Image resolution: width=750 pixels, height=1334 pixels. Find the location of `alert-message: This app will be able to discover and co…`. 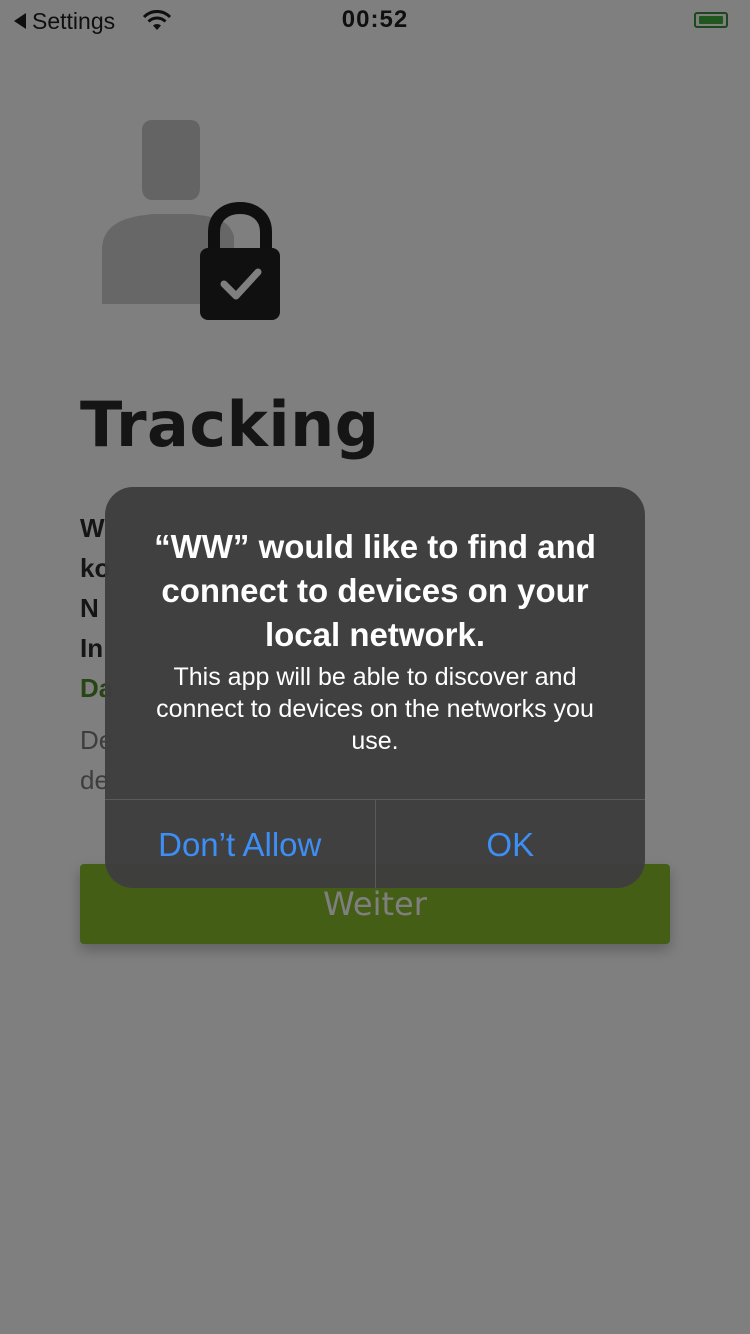

alert-message: This app will be able to discover and co… is located at coordinates (375, 709).